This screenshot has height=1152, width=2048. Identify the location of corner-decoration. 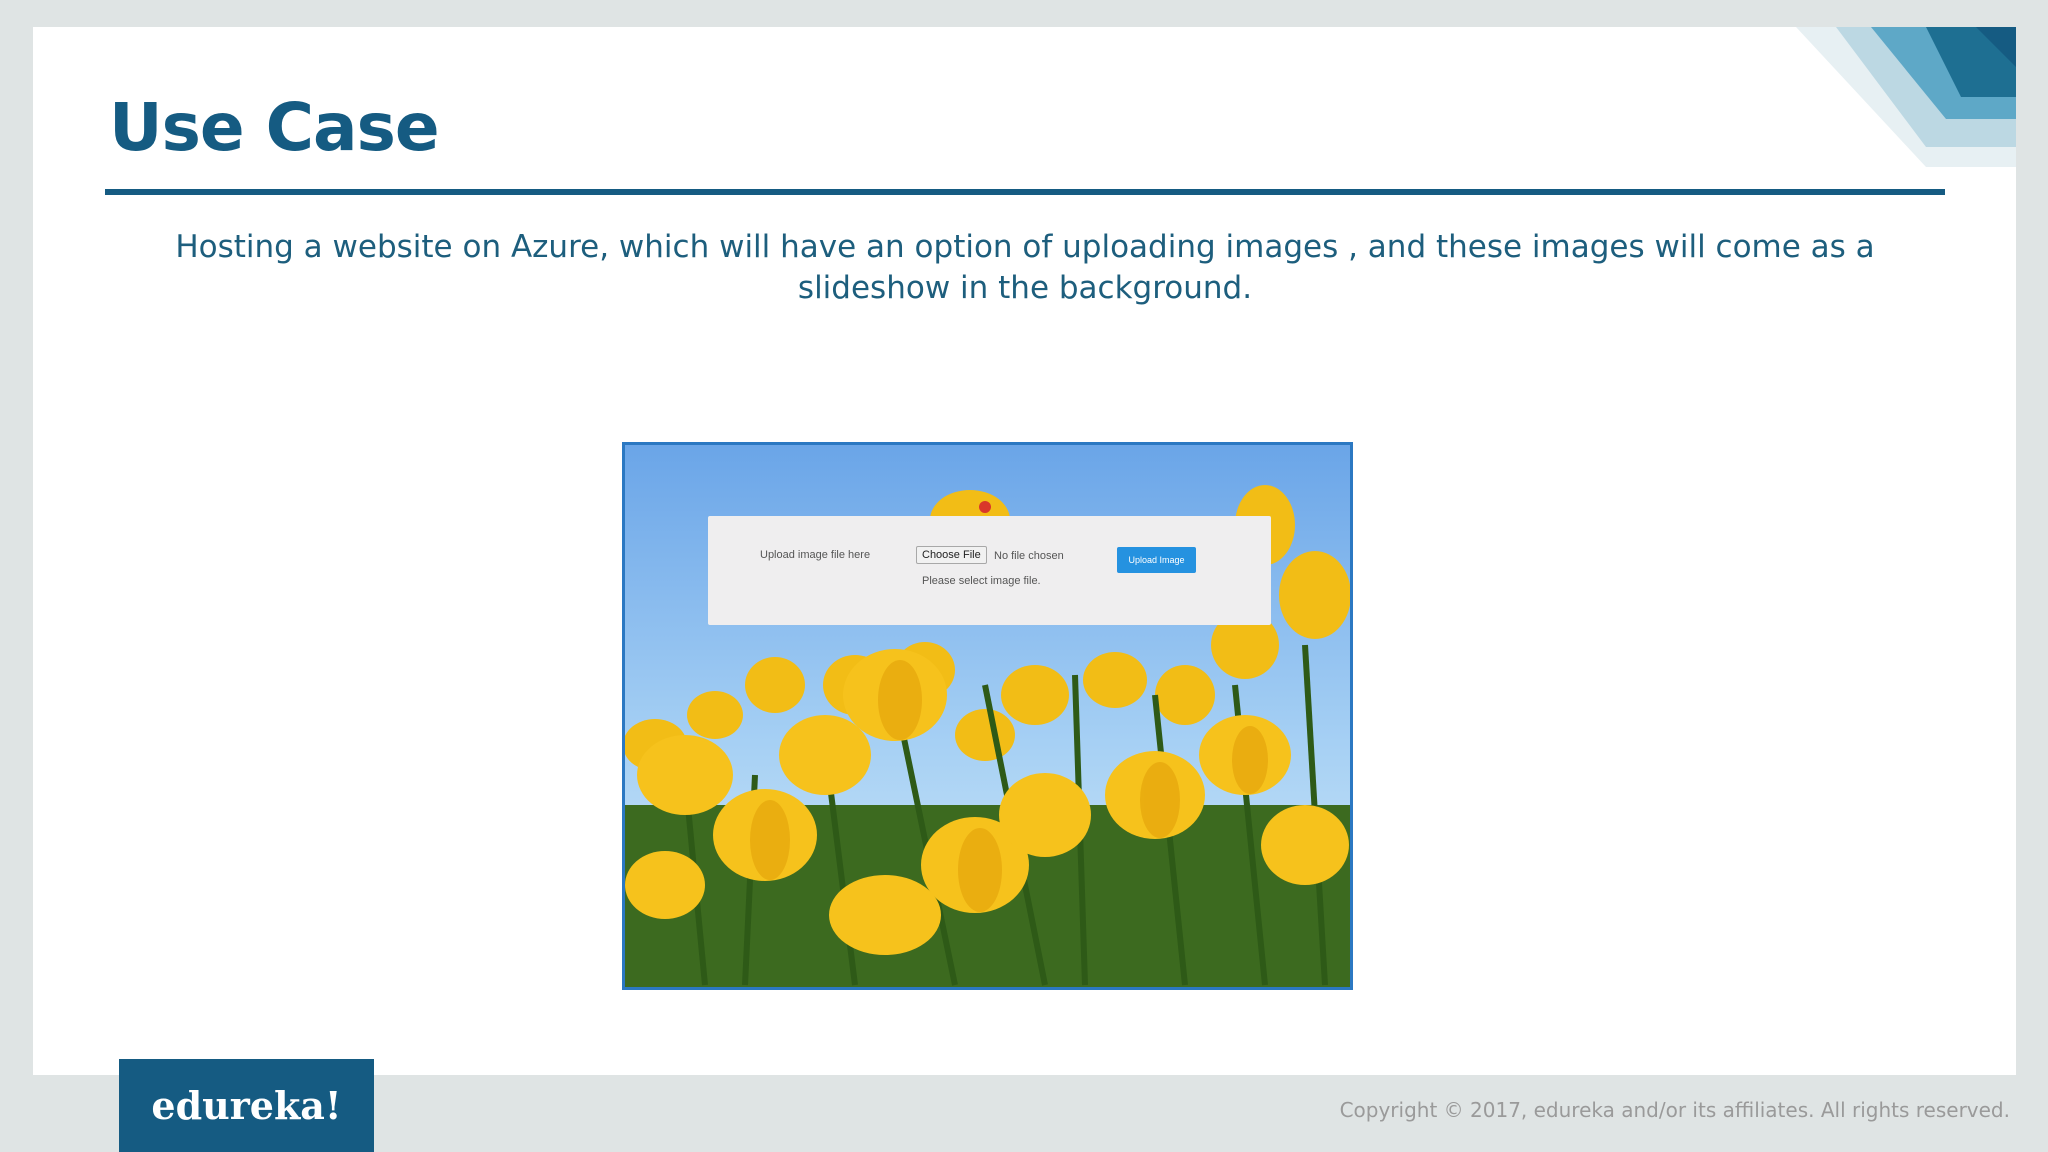
(1906, 97).